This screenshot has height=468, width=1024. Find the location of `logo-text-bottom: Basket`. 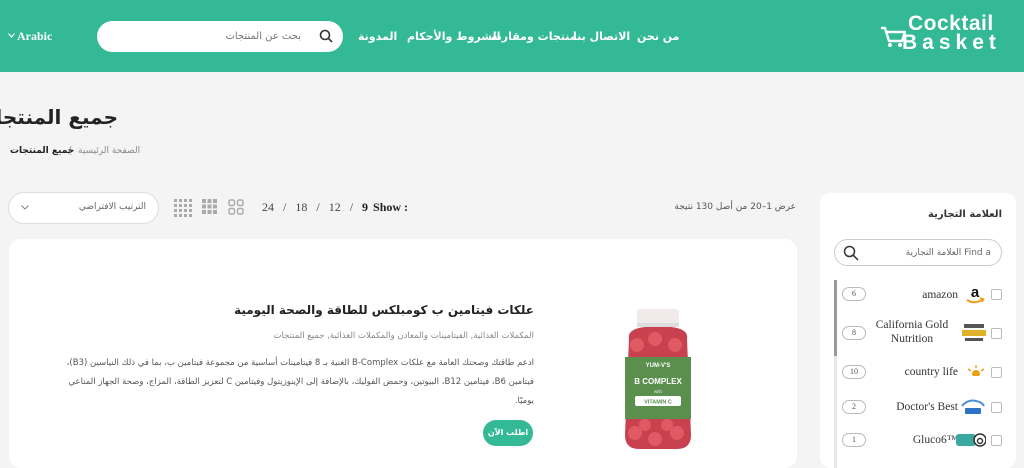

logo-text-bottom: Basket is located at coordinates (951, 42).